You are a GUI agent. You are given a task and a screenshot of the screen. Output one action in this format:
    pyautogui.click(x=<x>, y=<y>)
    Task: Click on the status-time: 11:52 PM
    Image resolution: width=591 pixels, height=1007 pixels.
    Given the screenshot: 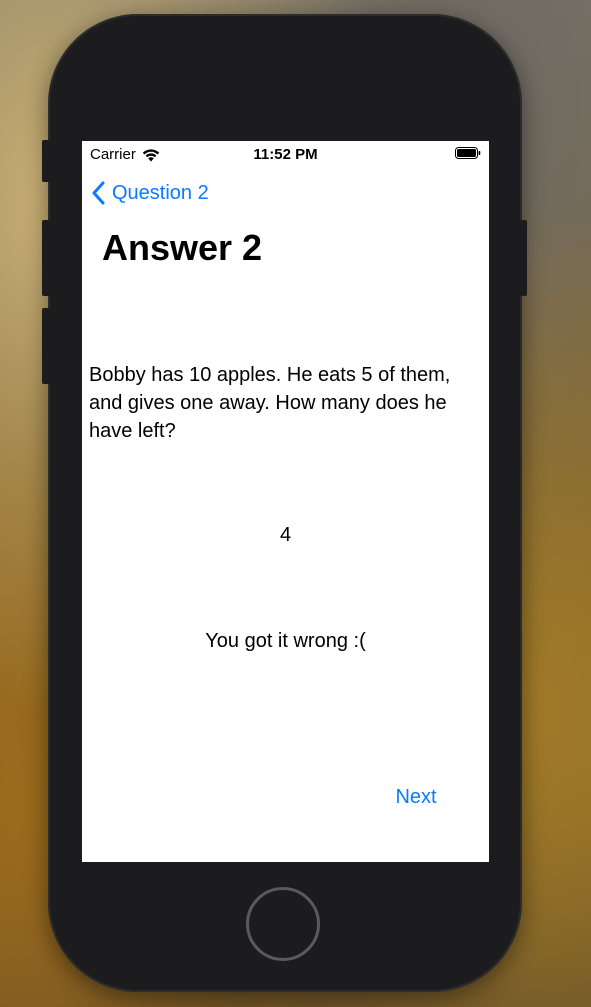 What is the action you would take?
    pyautogui.click(x=285, y=154)
    